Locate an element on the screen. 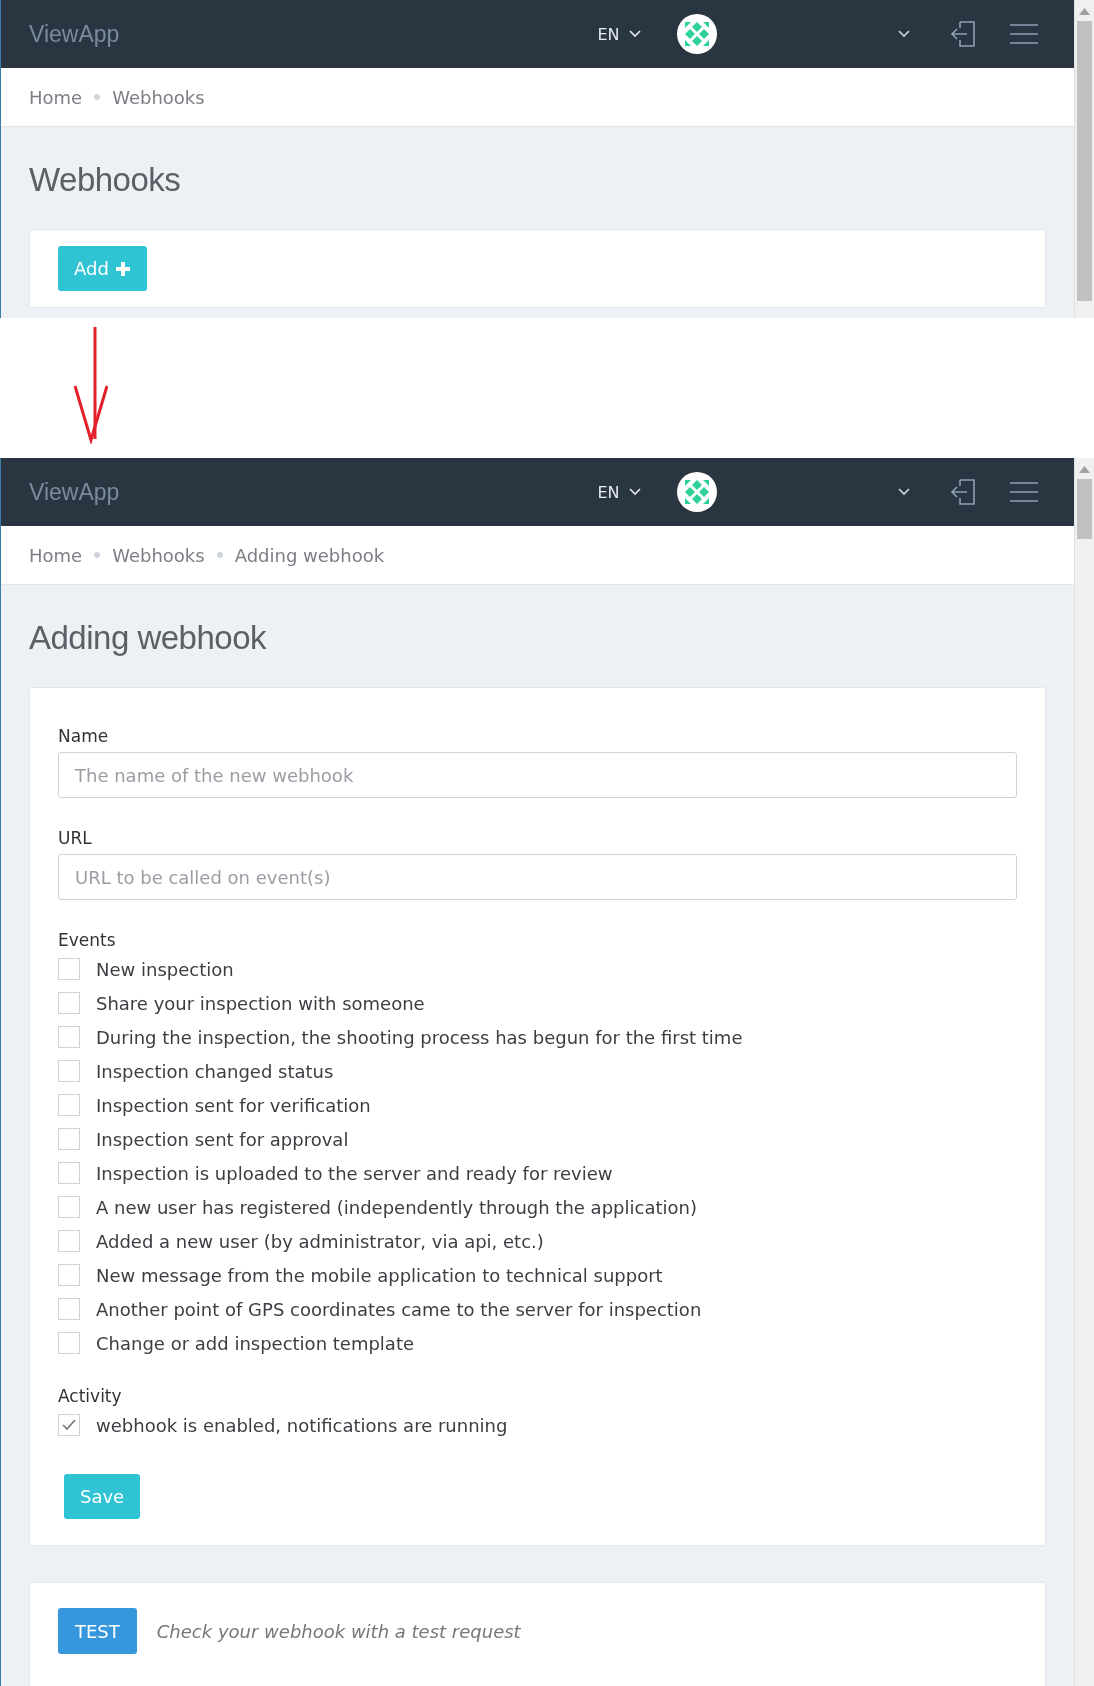  page-title: Adding webhook is located at coordinates (148, 638).